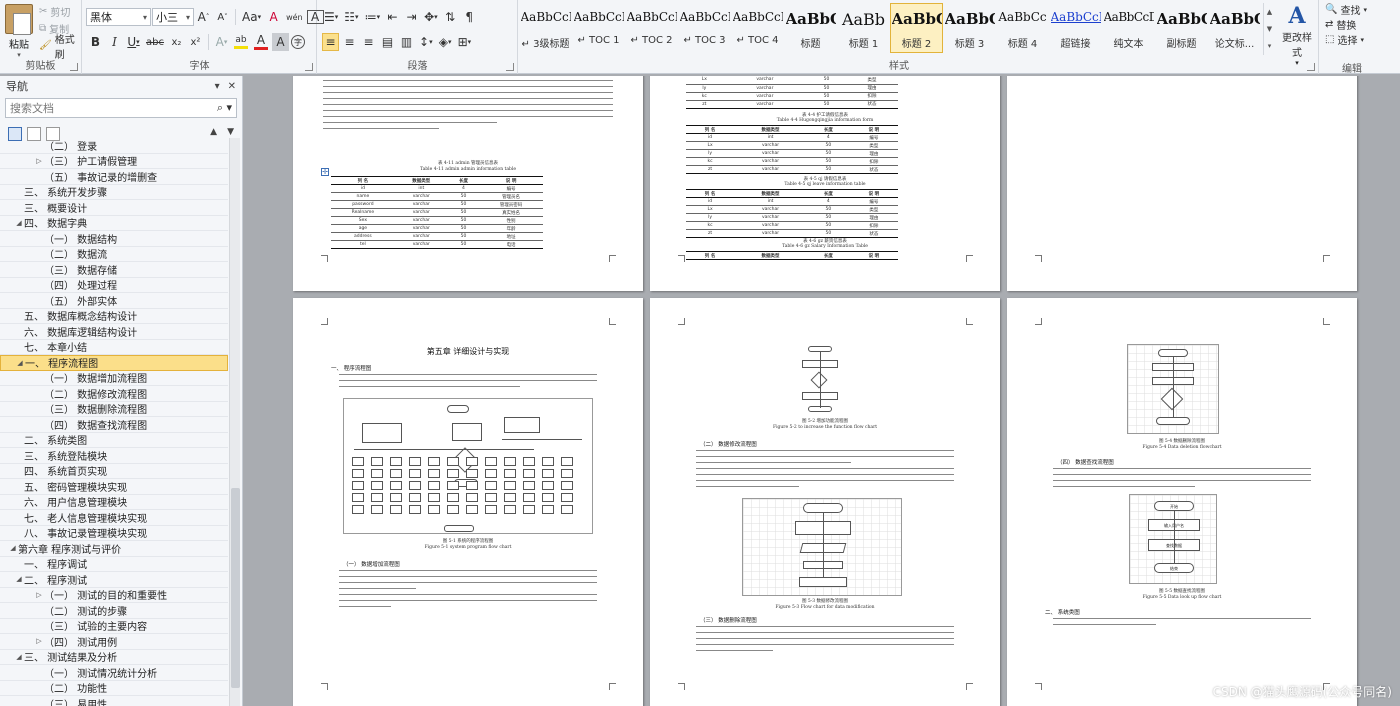 This screenshot has width=1400, height=706. Describe the element at coordinates (114, 580) in the screenshot. I see `nav-heading-item: ◢ 二、 程序测试` at that location.